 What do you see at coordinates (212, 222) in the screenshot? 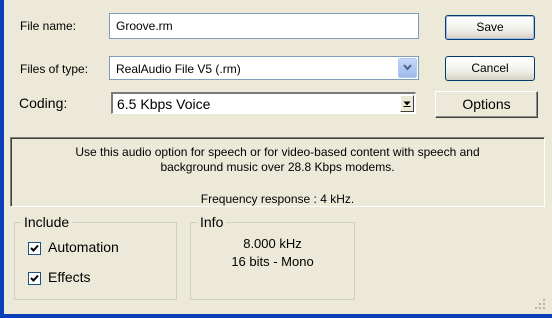
I see `info-group-title: Info` at bounding box center [212, 222].